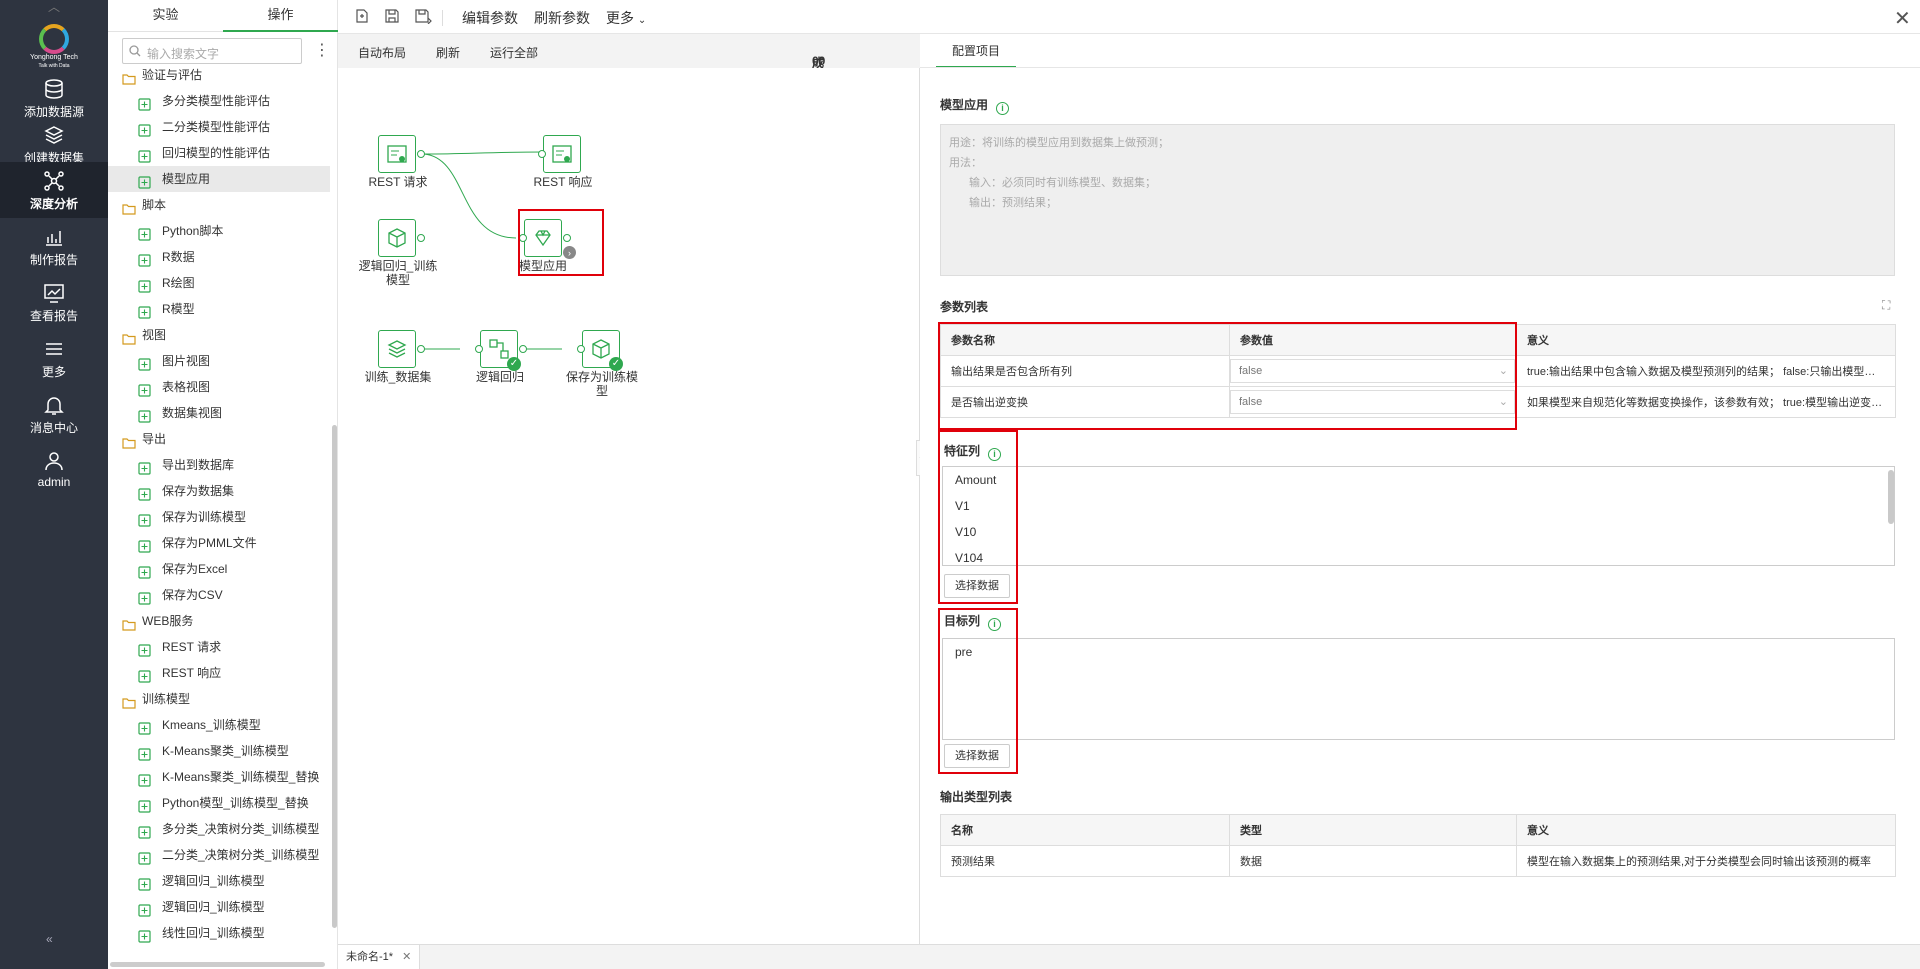 This screenshot has width=1920, height=969. I want to click on tree-folder: WEB服务, so click(219, 621).